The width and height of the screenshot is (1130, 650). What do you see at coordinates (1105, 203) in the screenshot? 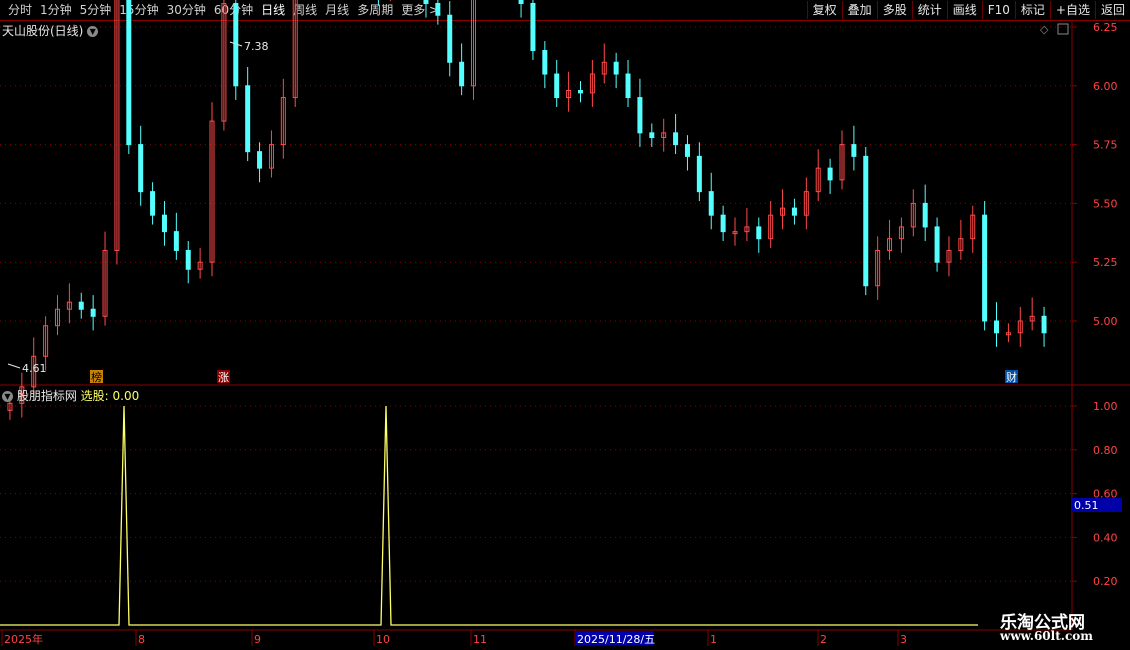
I see `price-axis-label: 5.50` at bounding box center [1105, 203].